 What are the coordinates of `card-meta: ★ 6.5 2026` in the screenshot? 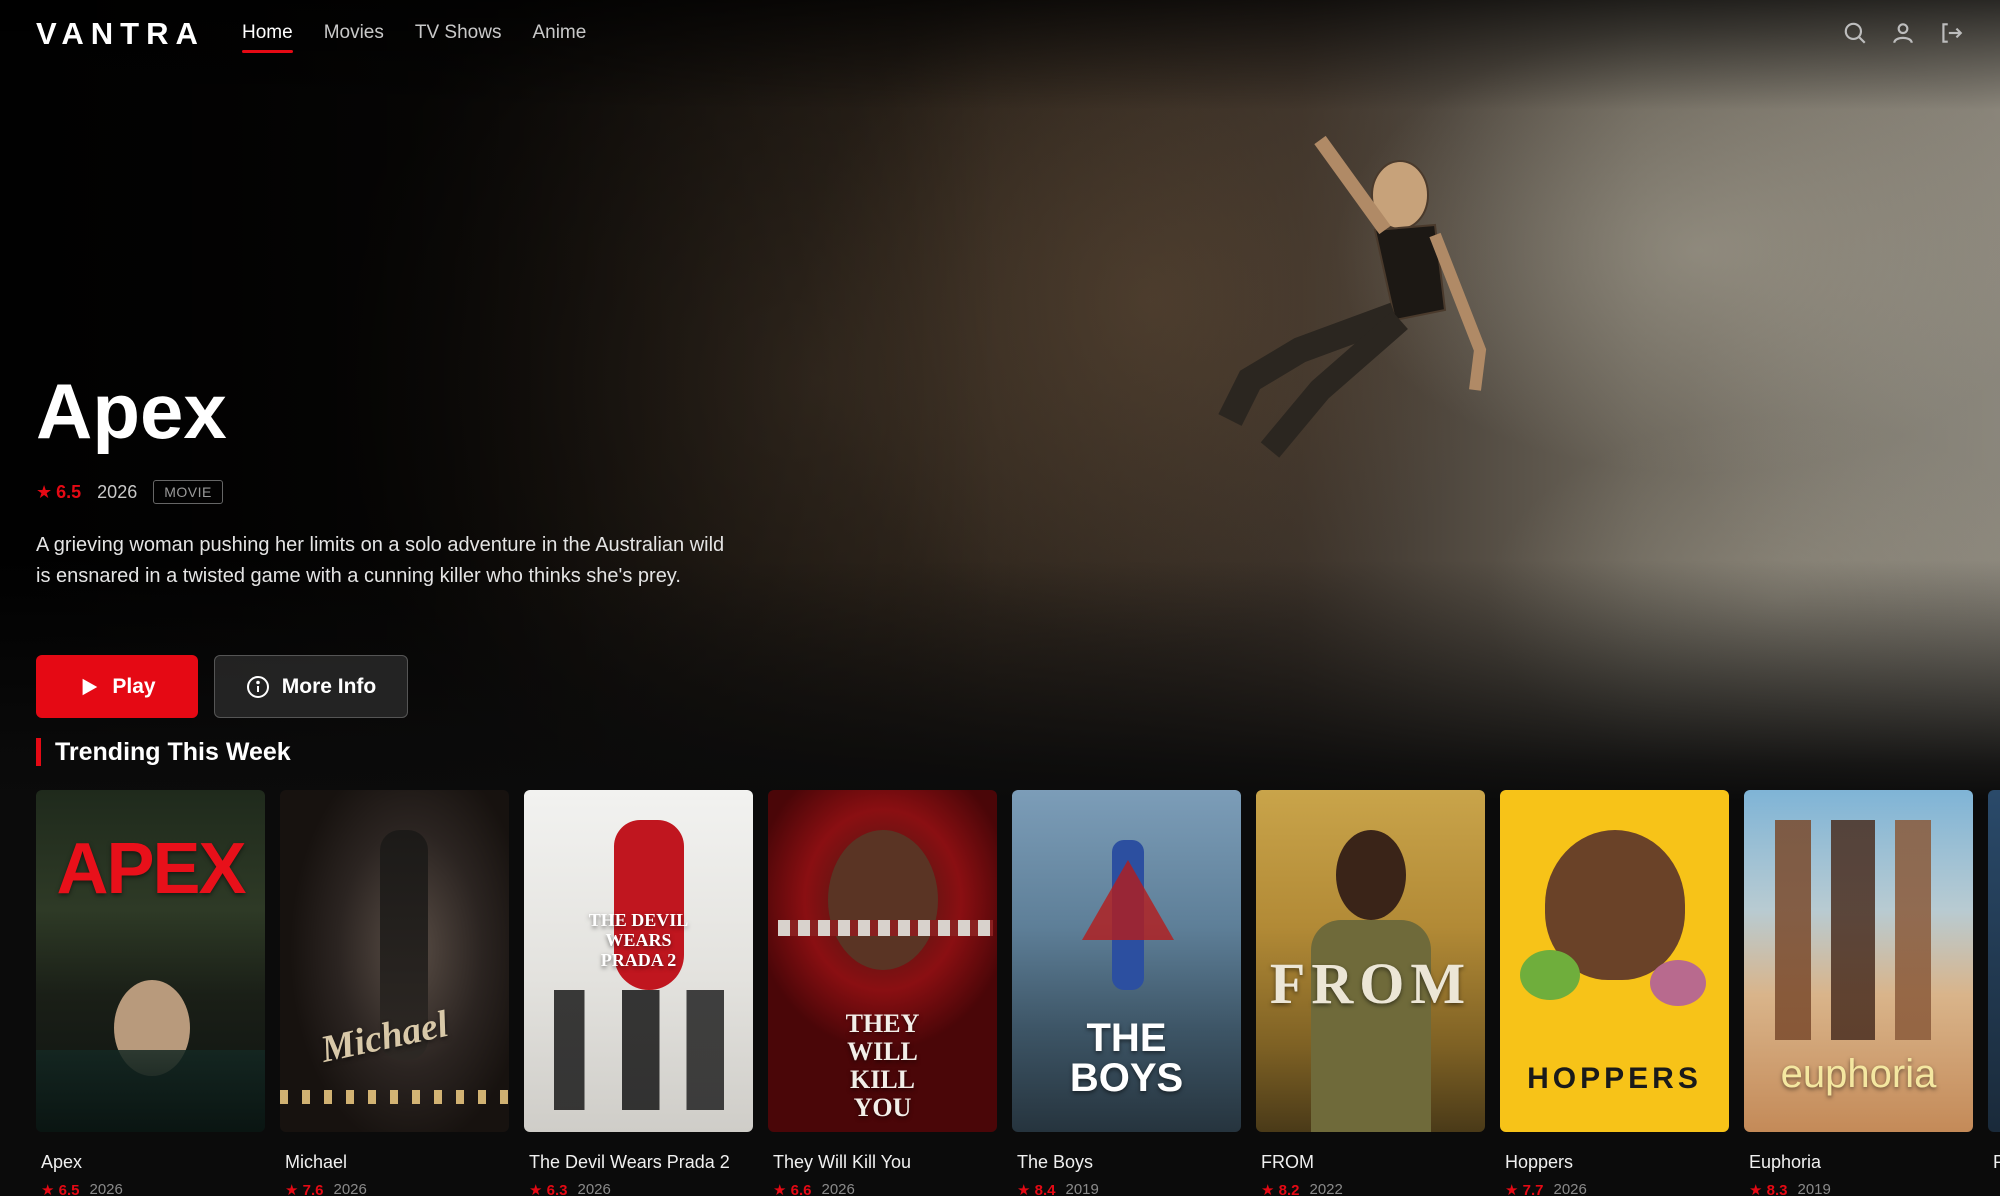 It's located at (153, 1188).